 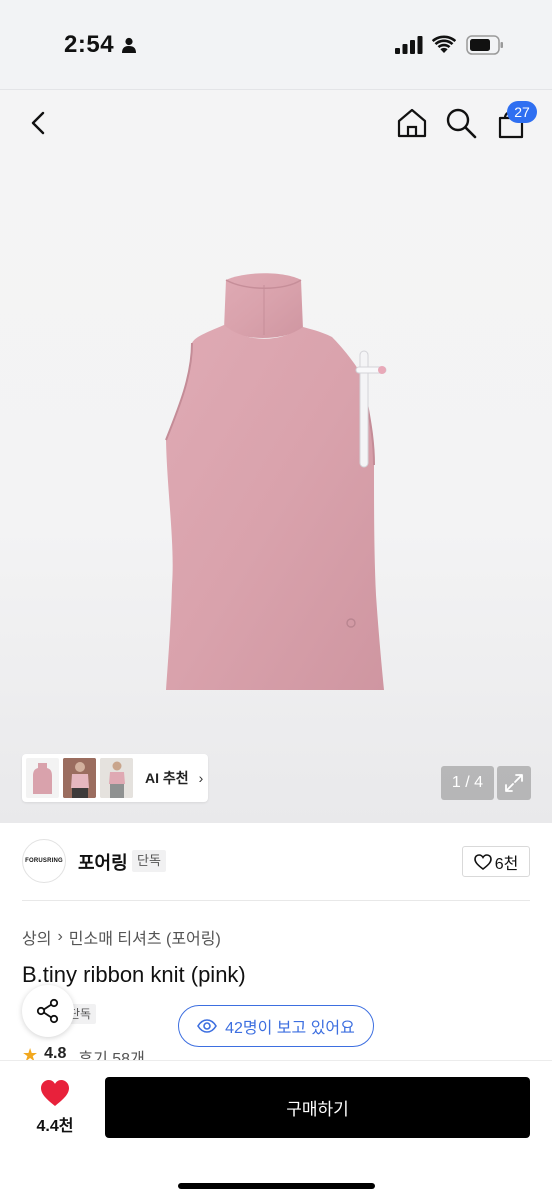 What do you see at coordinates (129, 45) in the screenshot?
I see `person-icon` at bounding box center [129, 45].